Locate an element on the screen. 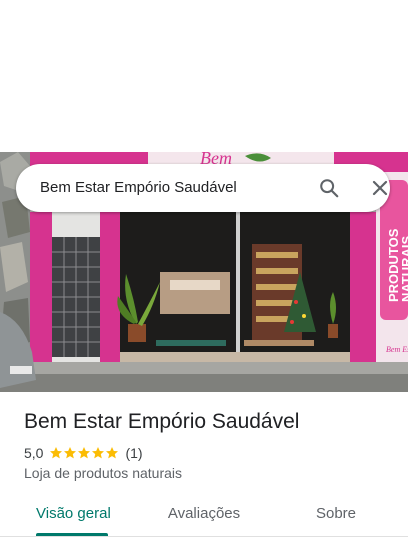  review-count: (1) is located at coordinates (133, 453).